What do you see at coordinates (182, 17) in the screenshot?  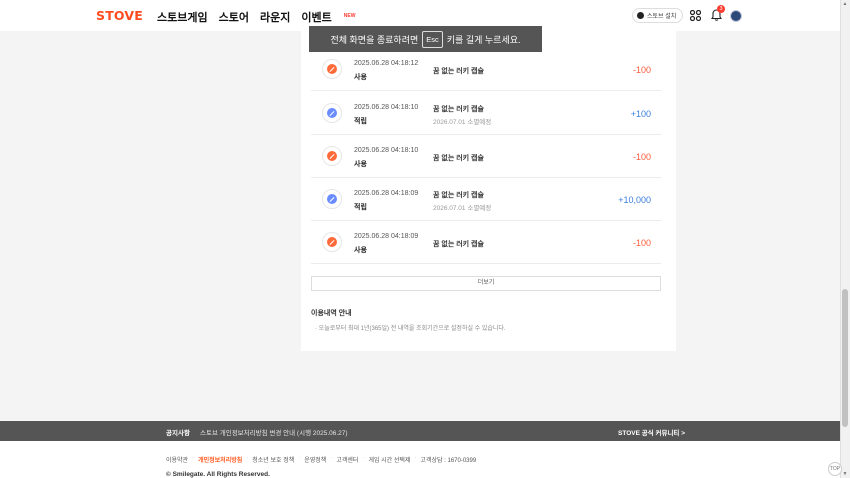 I see `nav-item-games: 스토브게임` at bounding box center [182, 17].